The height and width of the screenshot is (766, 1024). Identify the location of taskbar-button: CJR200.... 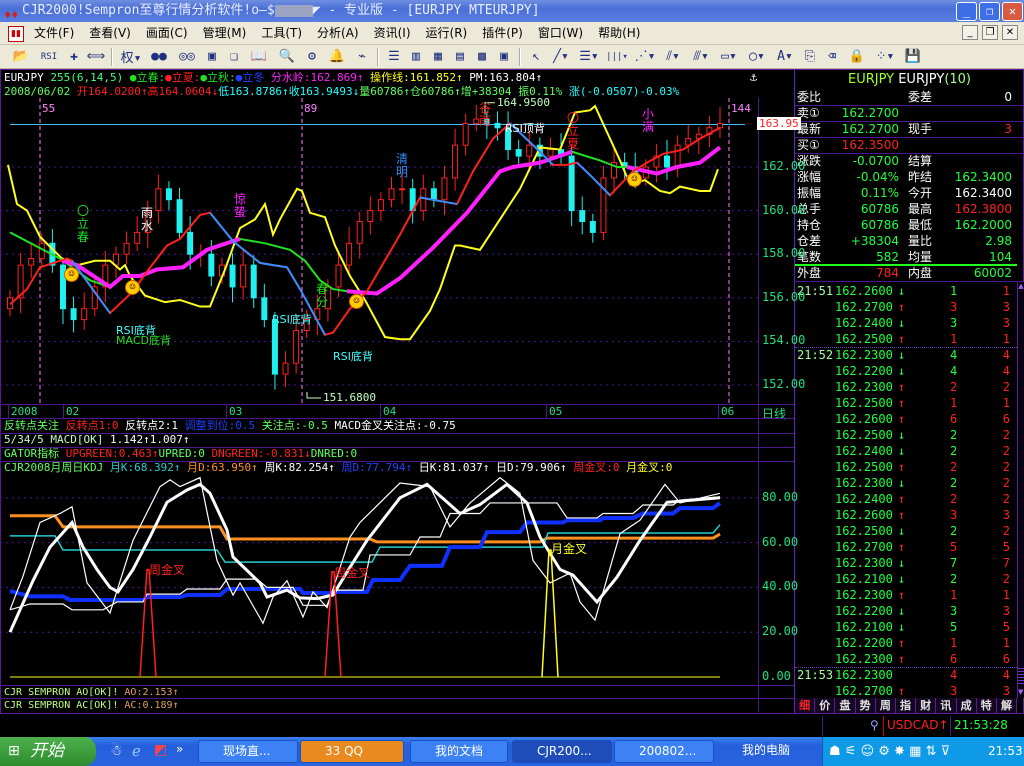
(562, 751).